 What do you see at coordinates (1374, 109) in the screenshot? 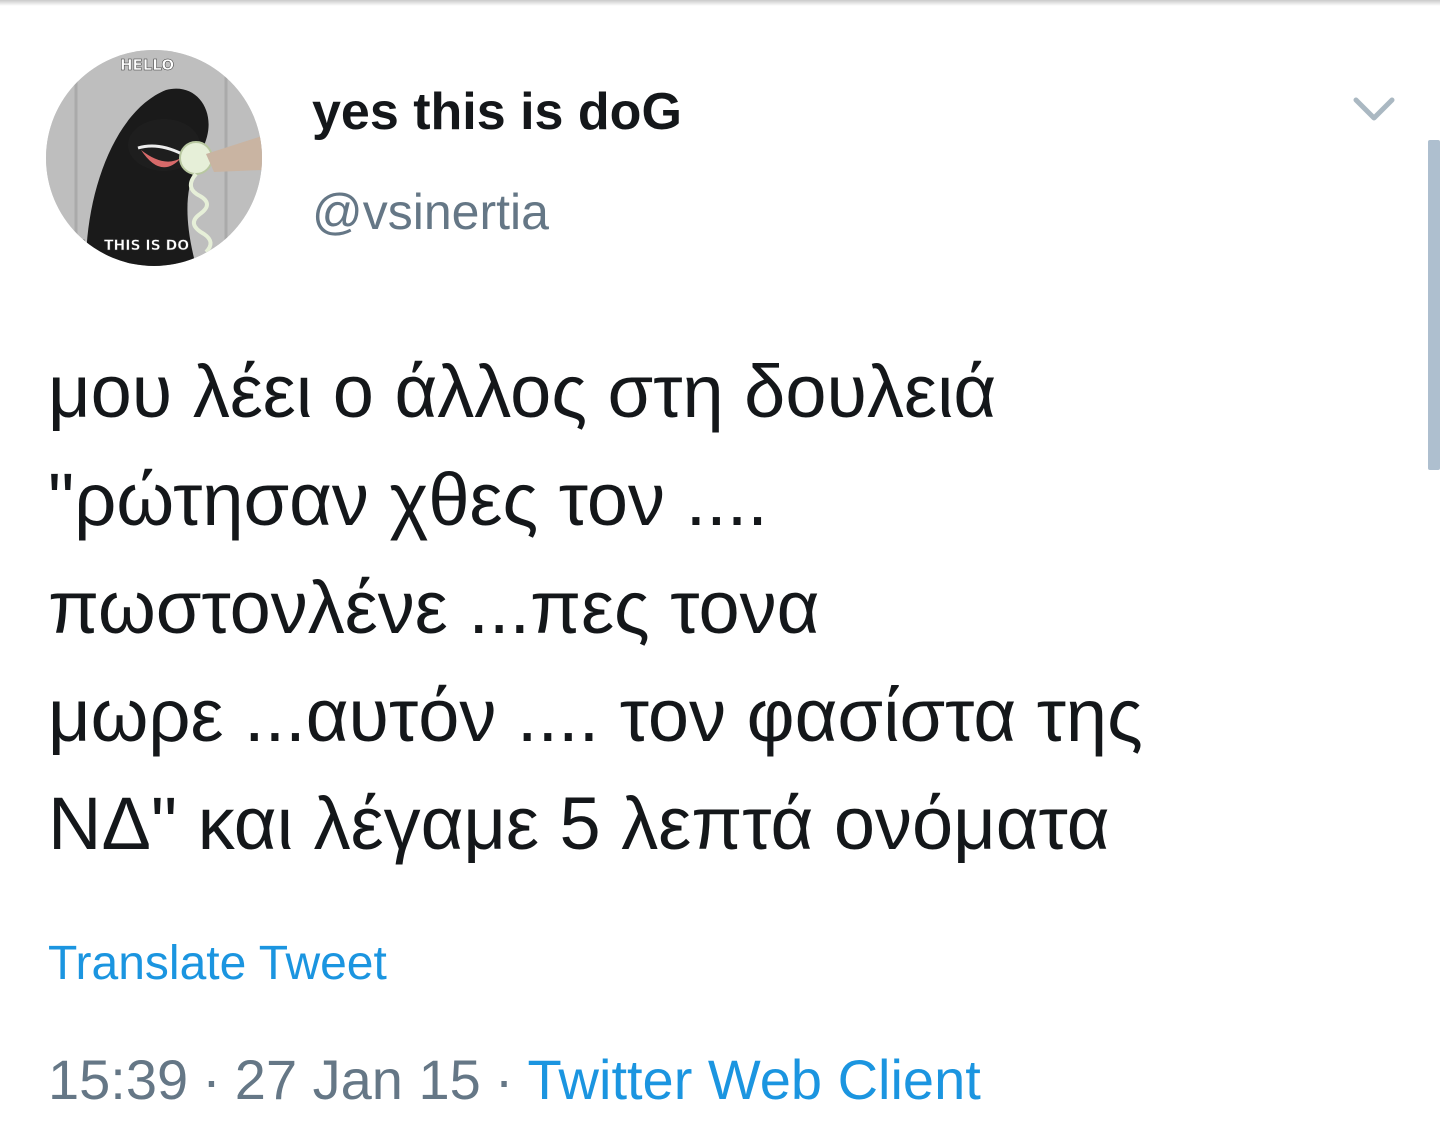
I see `chevron-down-icon` at bounding box center [1374, 109].